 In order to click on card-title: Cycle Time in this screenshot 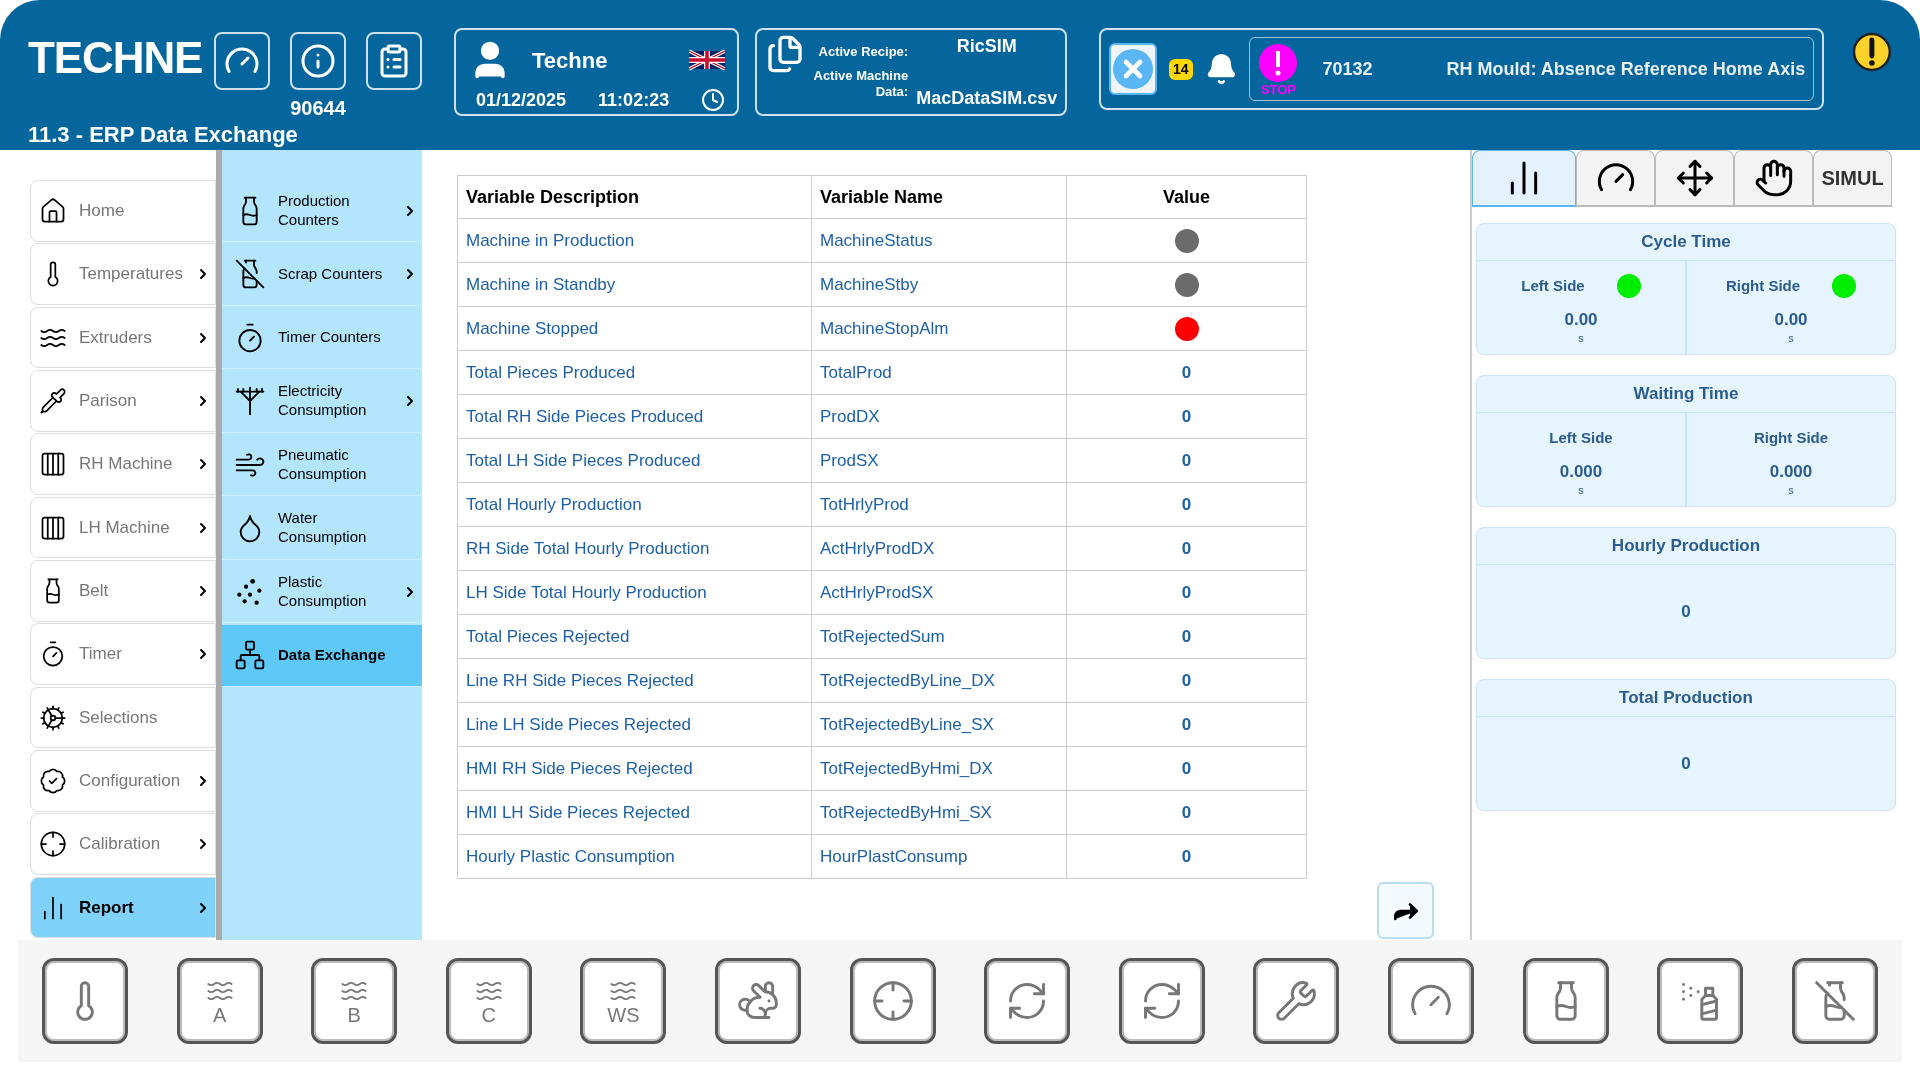, I will do `click(1686, 242)`.